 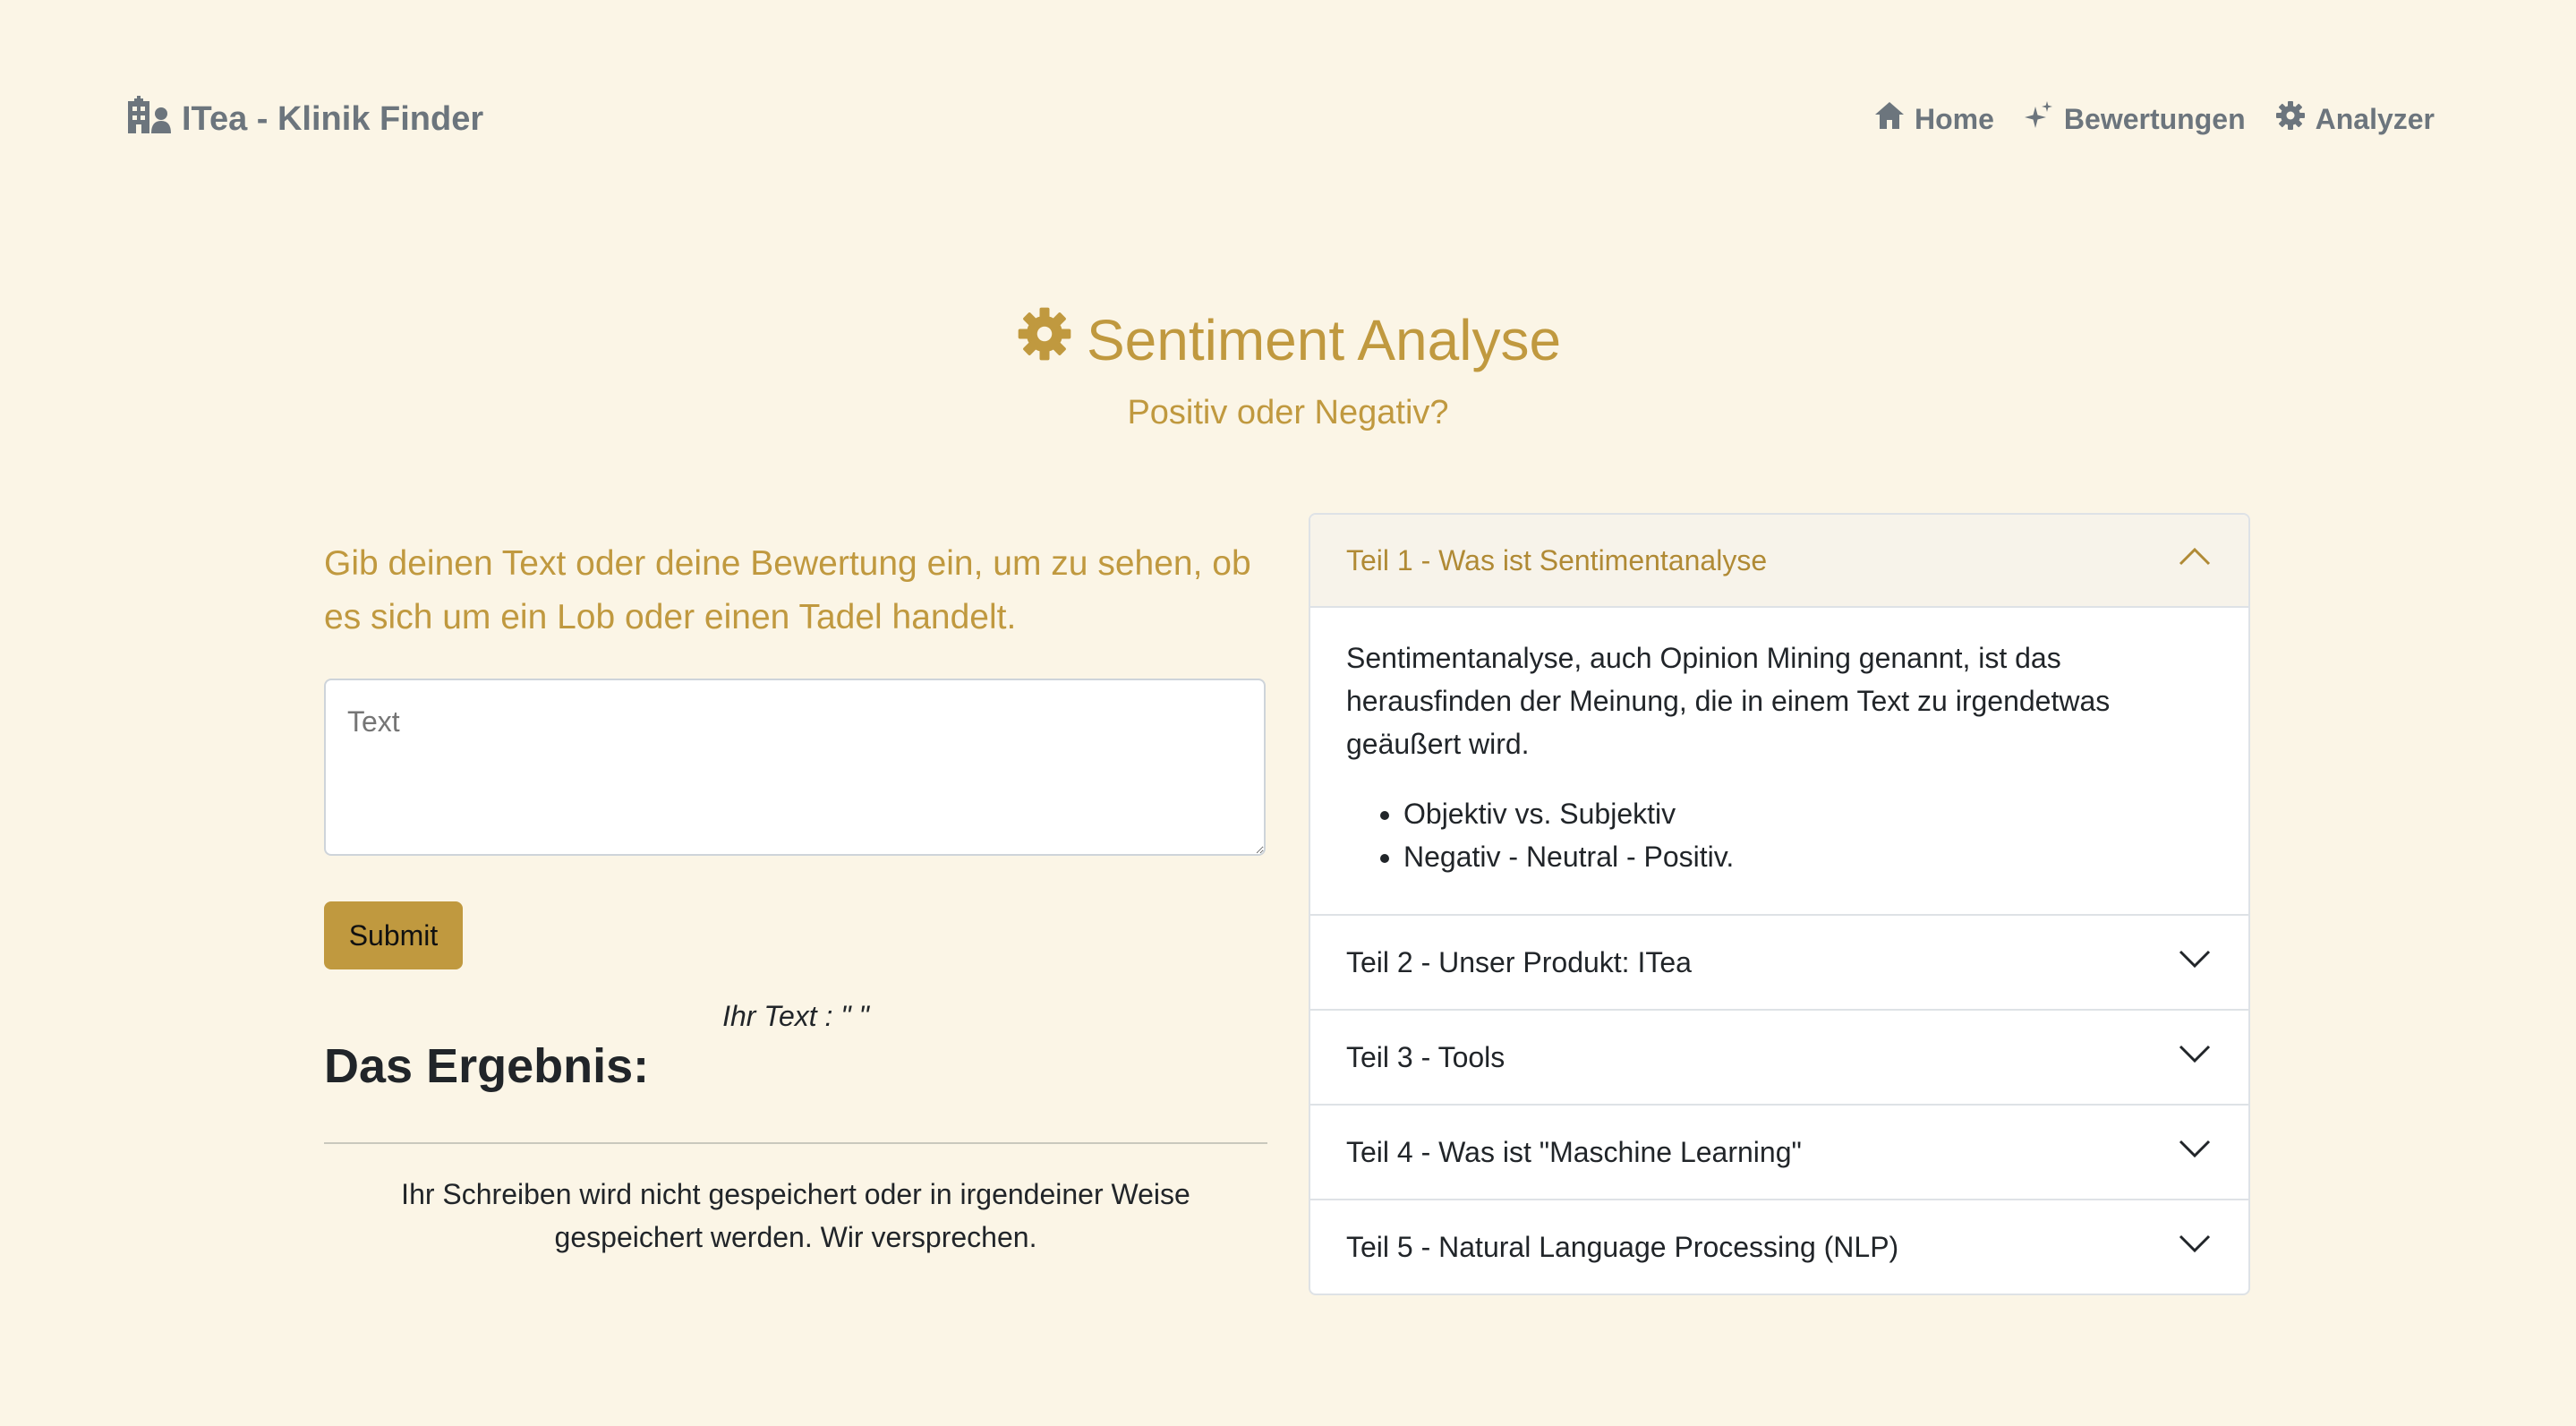 What do you see at coordinates (1808, 856) in the screenshot?
I see `list-item: Negativ - Neutral - Positiv.` at bounding box center [1808, 856].